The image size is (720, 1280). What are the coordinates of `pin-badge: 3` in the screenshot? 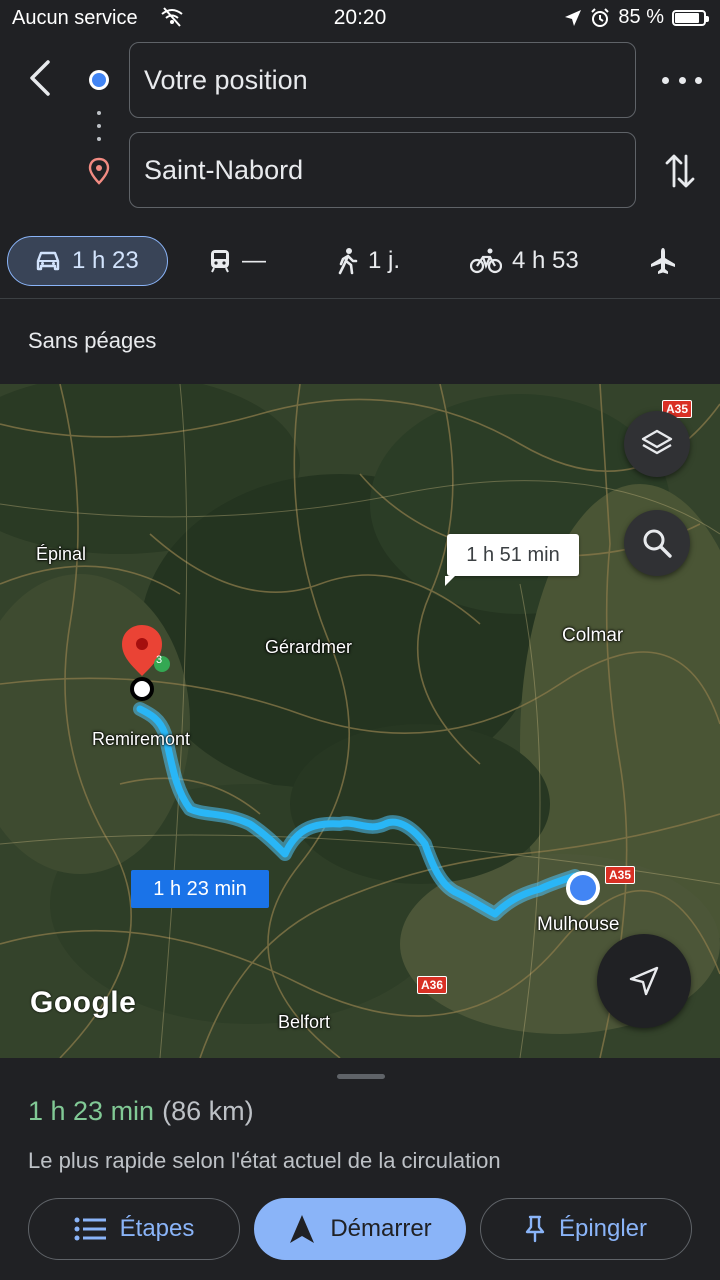 It's located at (159, 660).